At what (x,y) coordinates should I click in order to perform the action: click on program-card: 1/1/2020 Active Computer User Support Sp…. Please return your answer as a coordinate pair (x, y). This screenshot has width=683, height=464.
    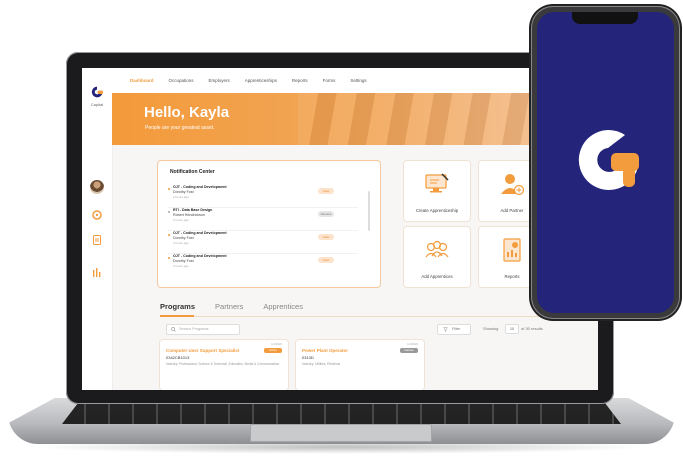
    Looking at the image, I should click on (224, 365).